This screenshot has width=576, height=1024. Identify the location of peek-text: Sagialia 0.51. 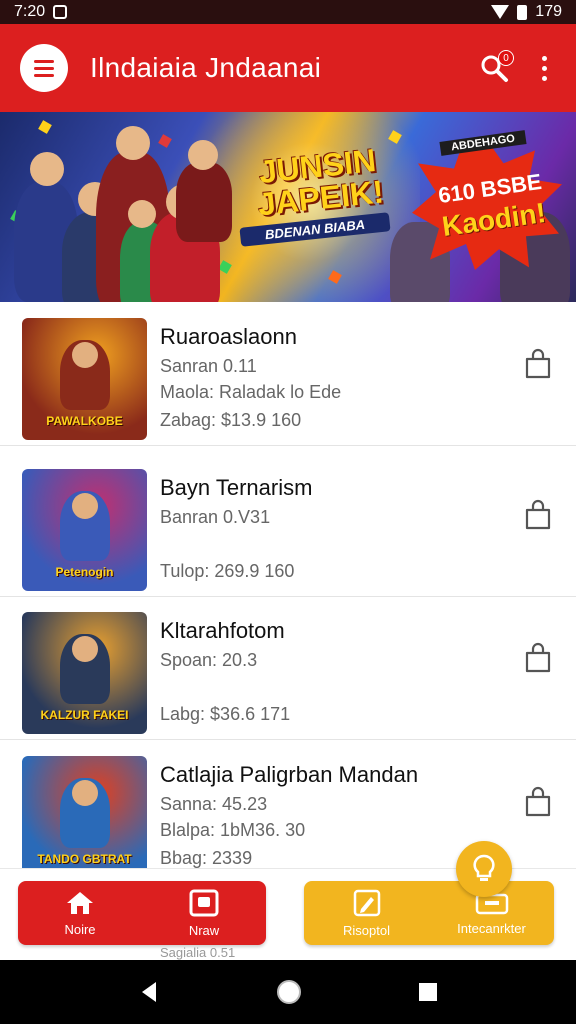
(198, 952).